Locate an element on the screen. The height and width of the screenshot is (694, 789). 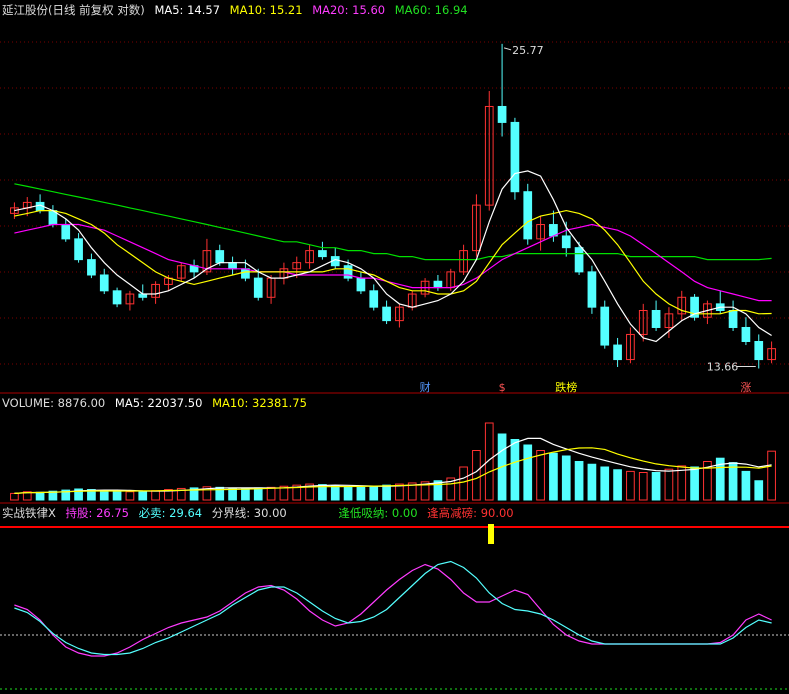
ma10-legend: MA10: 15.21 is located at coordinates (266, 10).